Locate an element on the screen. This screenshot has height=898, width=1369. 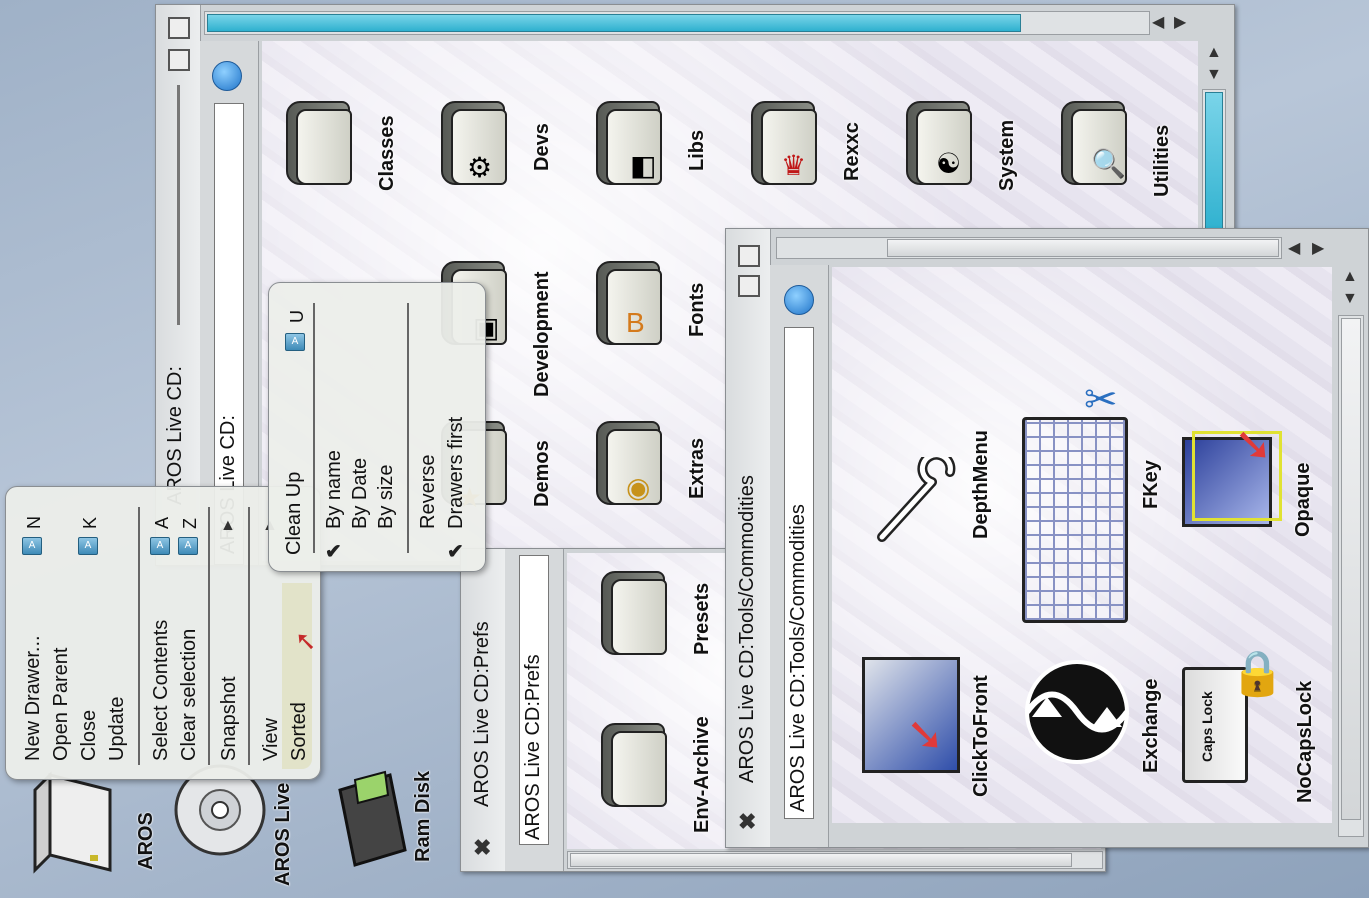
shortcut-key: N is located at coordinates (34, 522).